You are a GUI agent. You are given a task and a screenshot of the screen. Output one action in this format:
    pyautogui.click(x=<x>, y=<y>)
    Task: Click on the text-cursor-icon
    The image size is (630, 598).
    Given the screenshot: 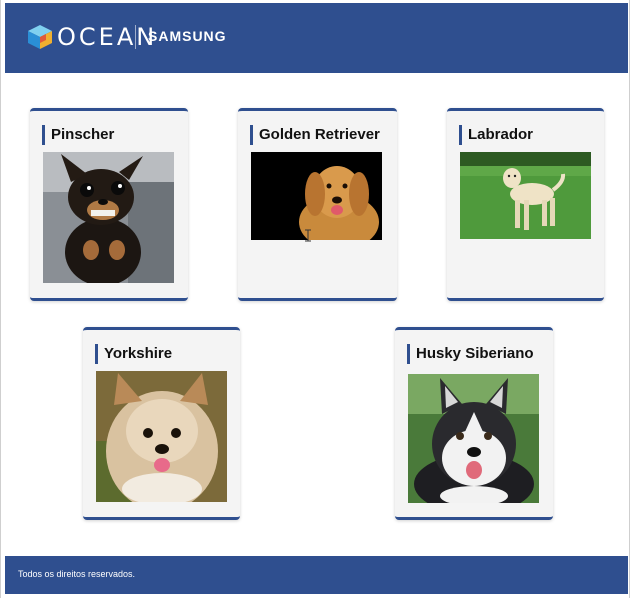 What is the action you would take?
    pyautogui.click(x=308, y=235)
    